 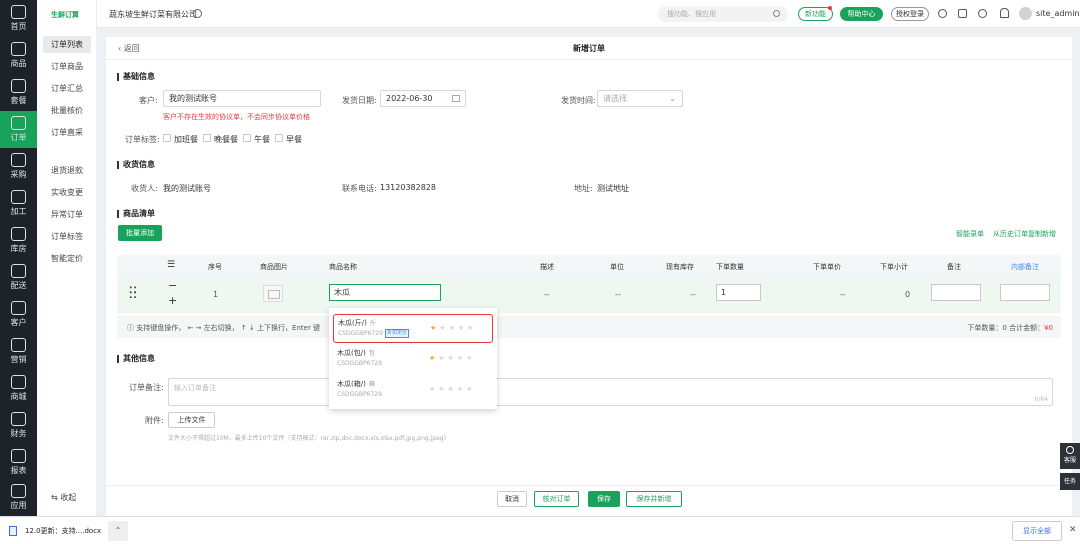 What do you see at coordinates (63, 497) in the screenshot?
I see `collapse-button: ⇆ 收起` at bounding box center [63, 497].